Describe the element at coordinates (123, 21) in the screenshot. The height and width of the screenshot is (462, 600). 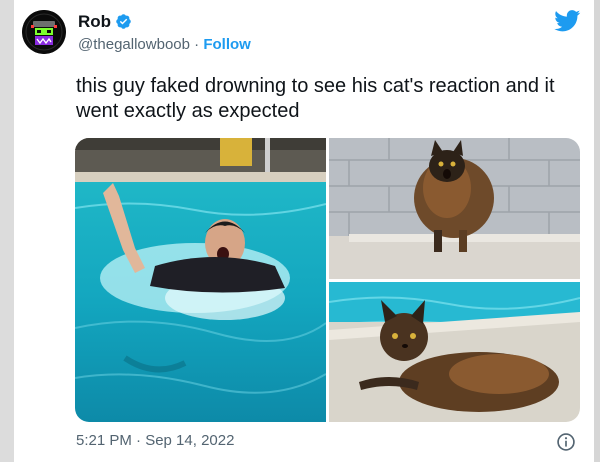
I see `verified-badge-icon` at that location.